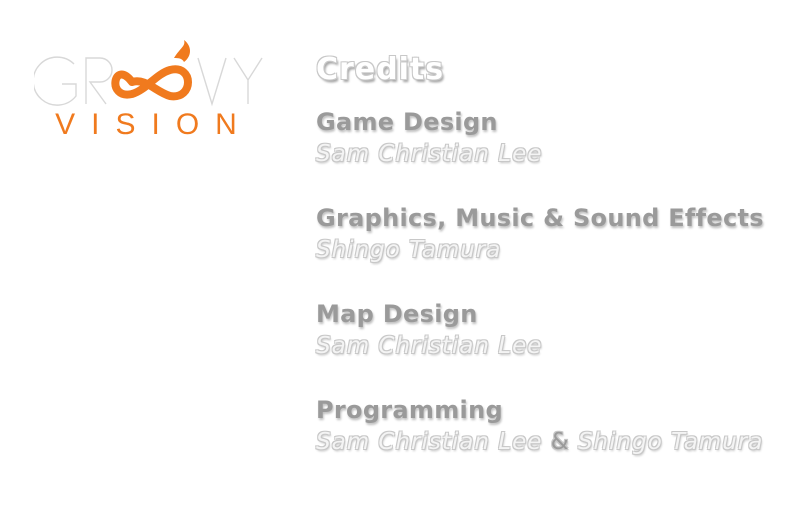 The image size is (803, 525). What do you see at coordinates (559, 250) in the screenshot?
I see `credit-names: Shingo Tamura` at bounding box center [559, 250].